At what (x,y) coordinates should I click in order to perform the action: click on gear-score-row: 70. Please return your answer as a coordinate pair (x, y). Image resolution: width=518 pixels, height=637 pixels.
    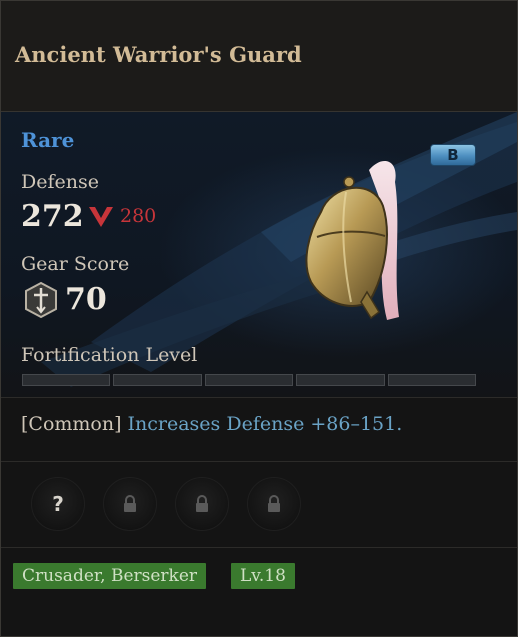
    Looking at the image, I should click on (83, 300).